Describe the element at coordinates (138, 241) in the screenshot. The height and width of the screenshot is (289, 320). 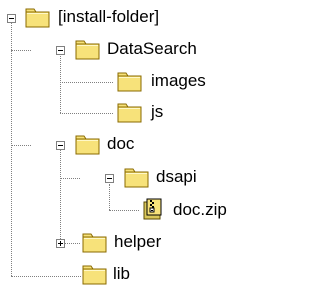
I see `tree-node-label: helper` at that location.